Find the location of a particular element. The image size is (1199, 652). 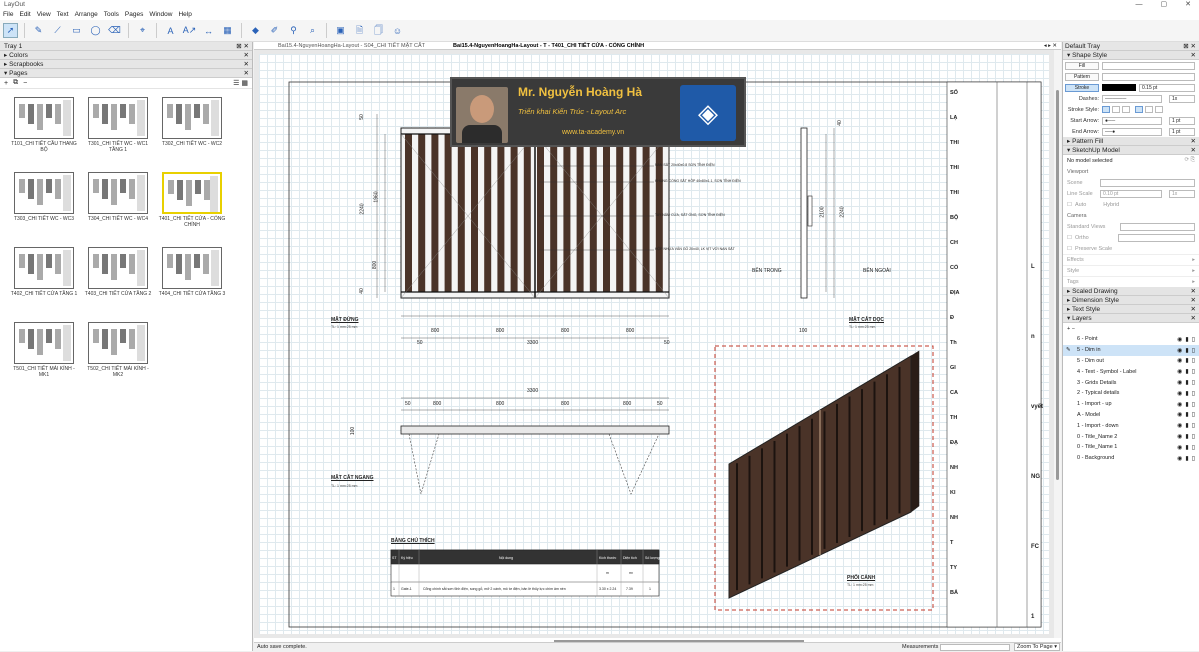

add-page-icon: + is located at coordinates (6, 83).